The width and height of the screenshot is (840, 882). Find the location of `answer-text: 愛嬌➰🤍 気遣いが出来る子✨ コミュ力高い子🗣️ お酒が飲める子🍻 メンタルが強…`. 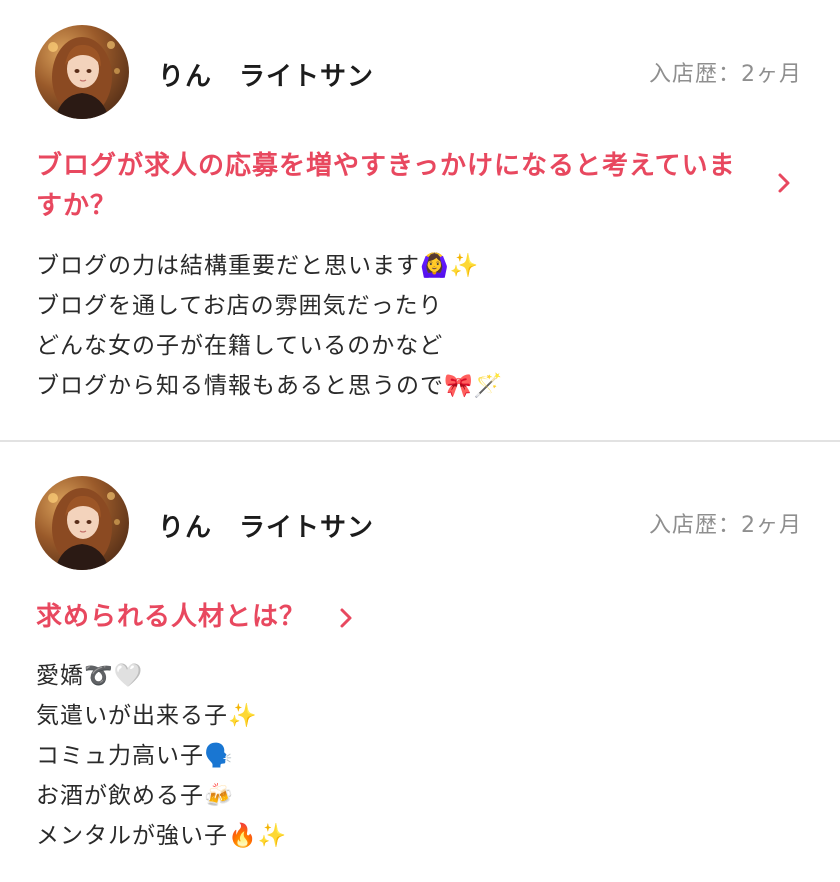

answer-text: 愛嬌➰🤍 気遣いが出来る子✨ コミュ力高い子🗣️ お酒が飲める子🍻 メンタルが強… is located at coordinates (161, 756).